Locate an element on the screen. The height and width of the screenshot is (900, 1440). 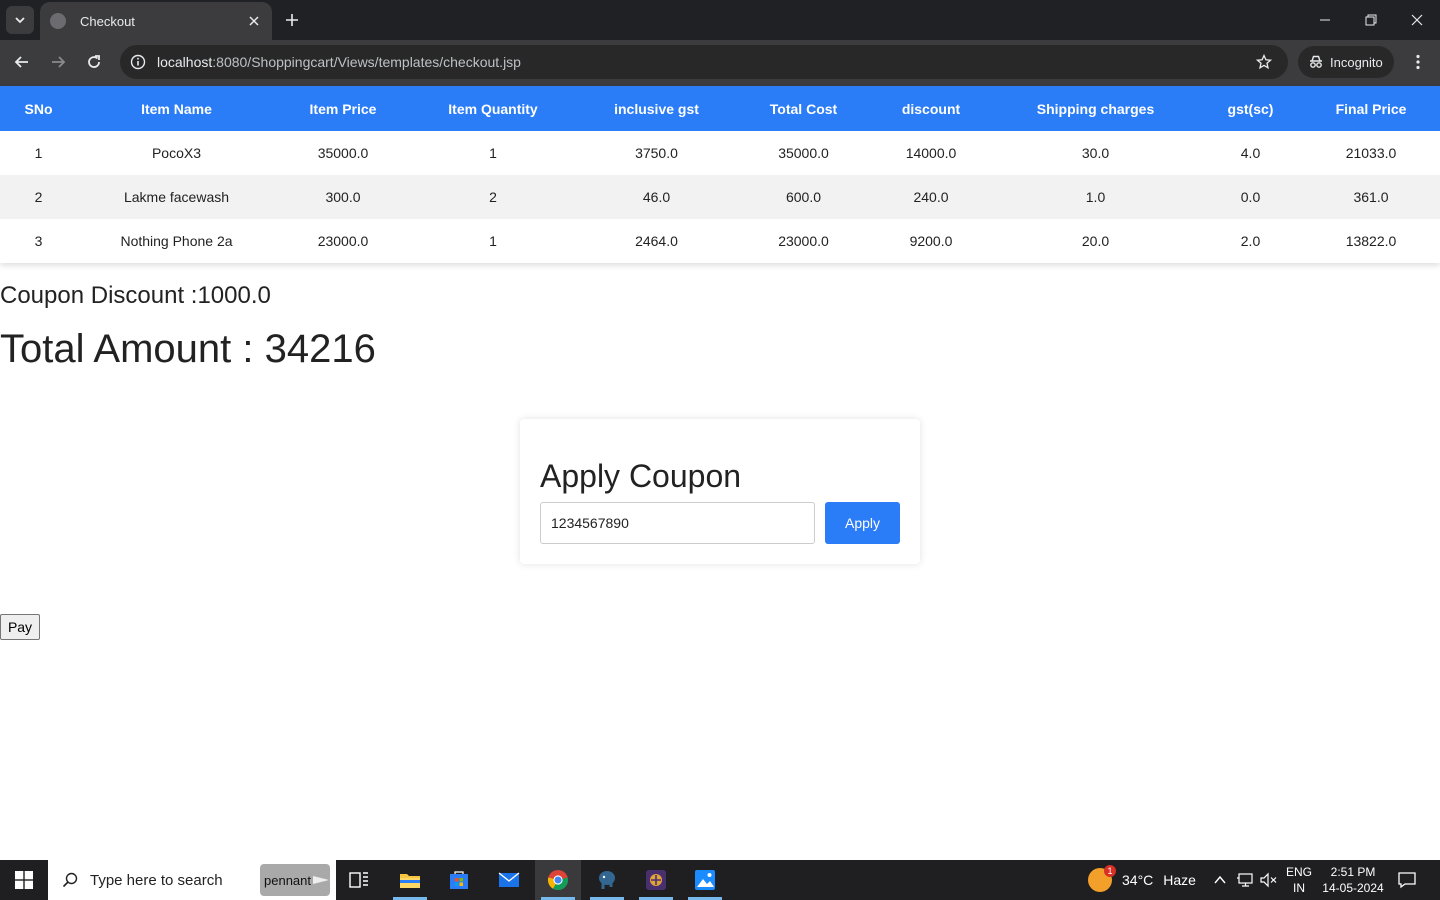
arrow-left-icon is located at coordinates (21, 62).